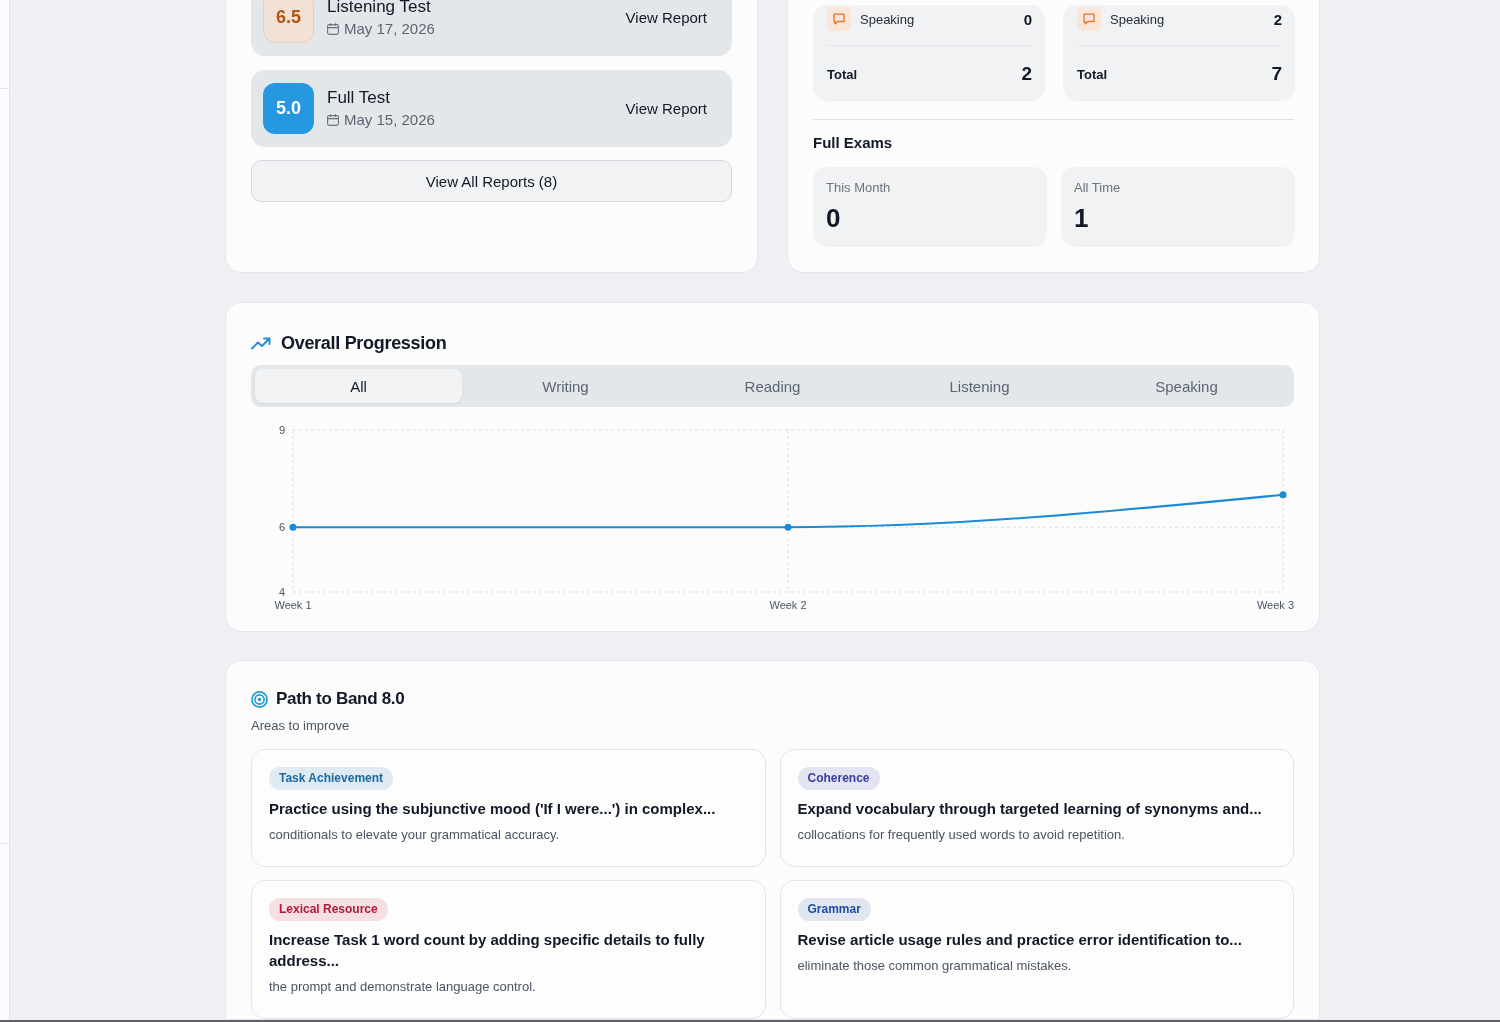  Describe the element at coordinates (788, 605) in the screenshot. I see `x-axis-label: Week 2` at that location.